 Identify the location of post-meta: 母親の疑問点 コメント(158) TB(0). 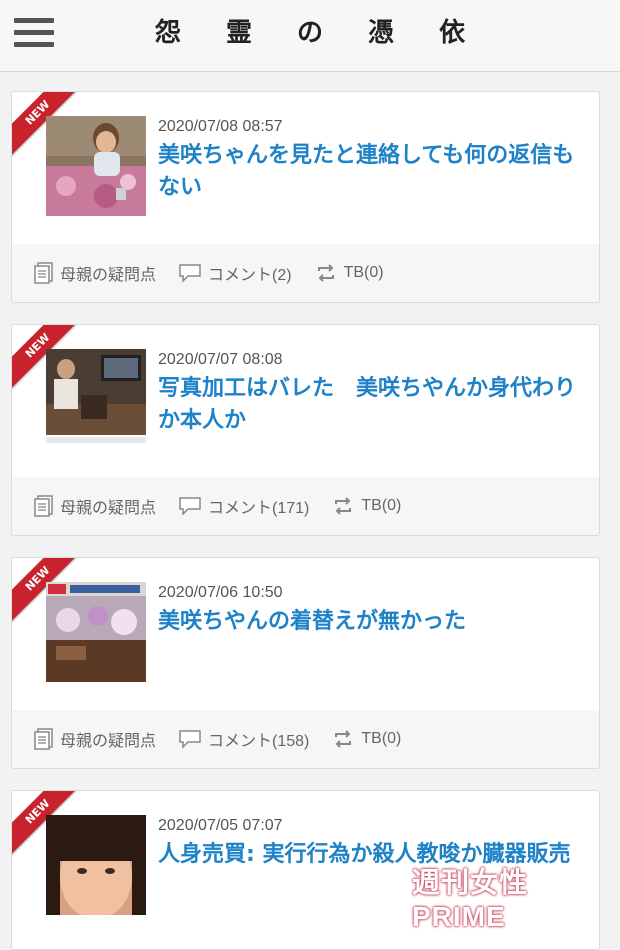
(305, 739).